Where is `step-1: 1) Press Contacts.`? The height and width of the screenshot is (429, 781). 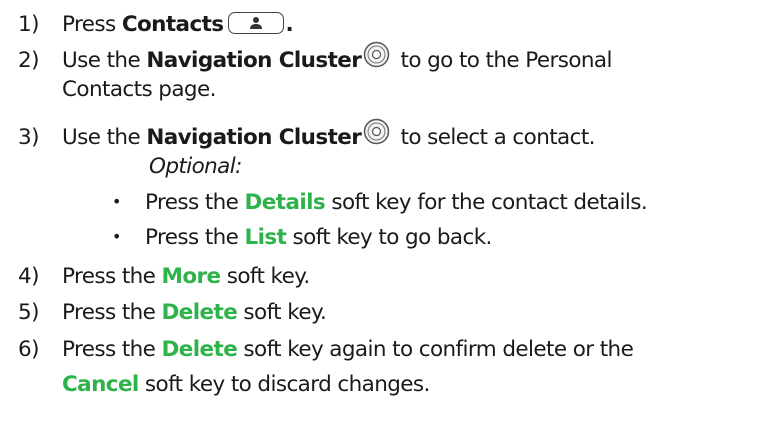 step-1: 1) Press Contacts. is located at coordinates (156, 25).